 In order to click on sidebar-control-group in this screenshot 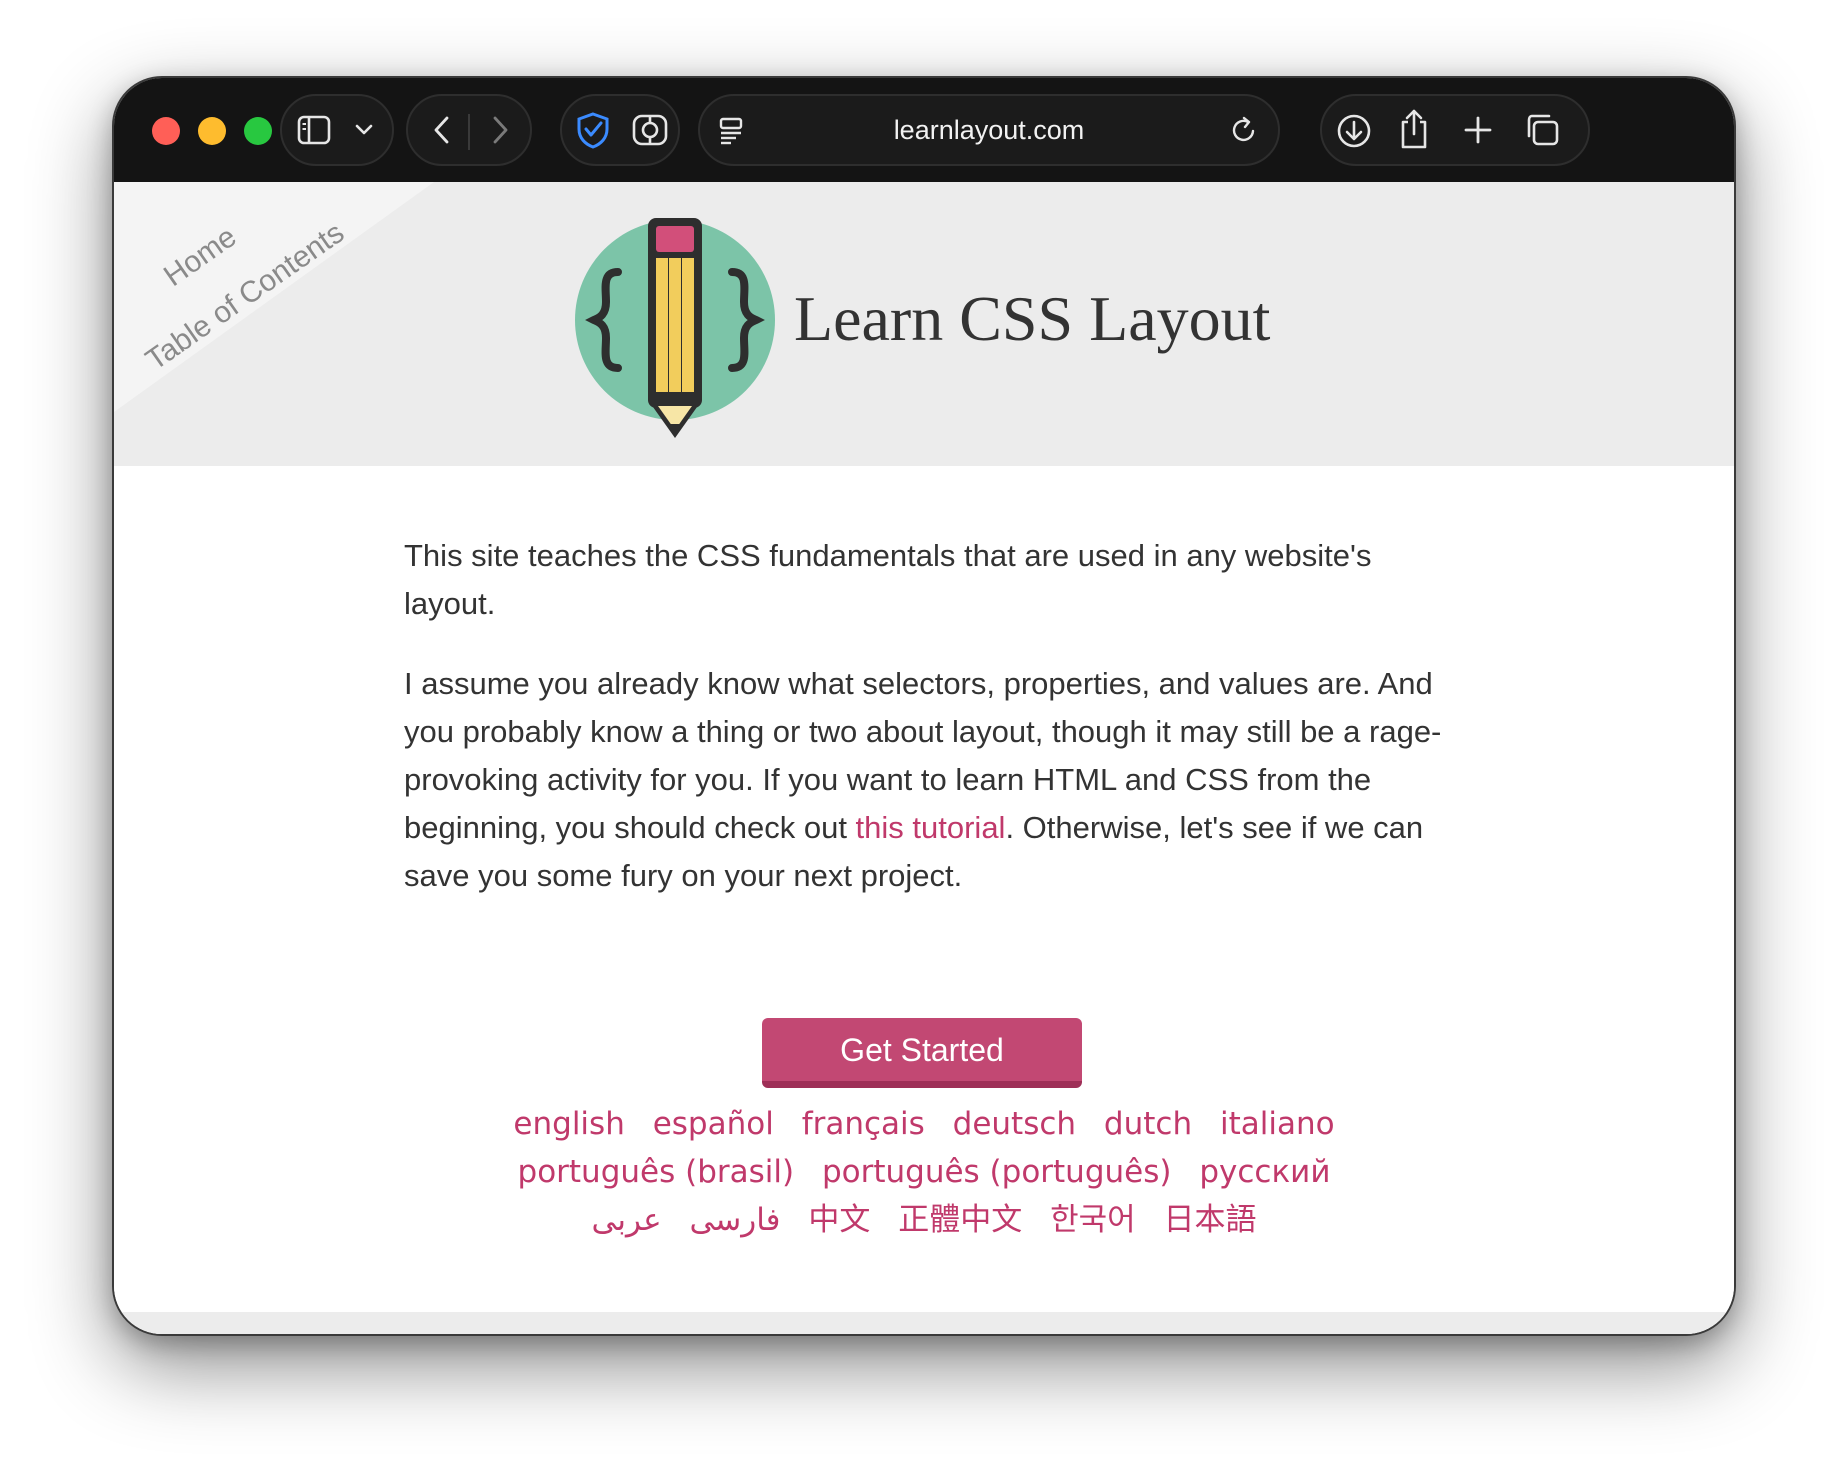, I will do `click(337, 130)`.